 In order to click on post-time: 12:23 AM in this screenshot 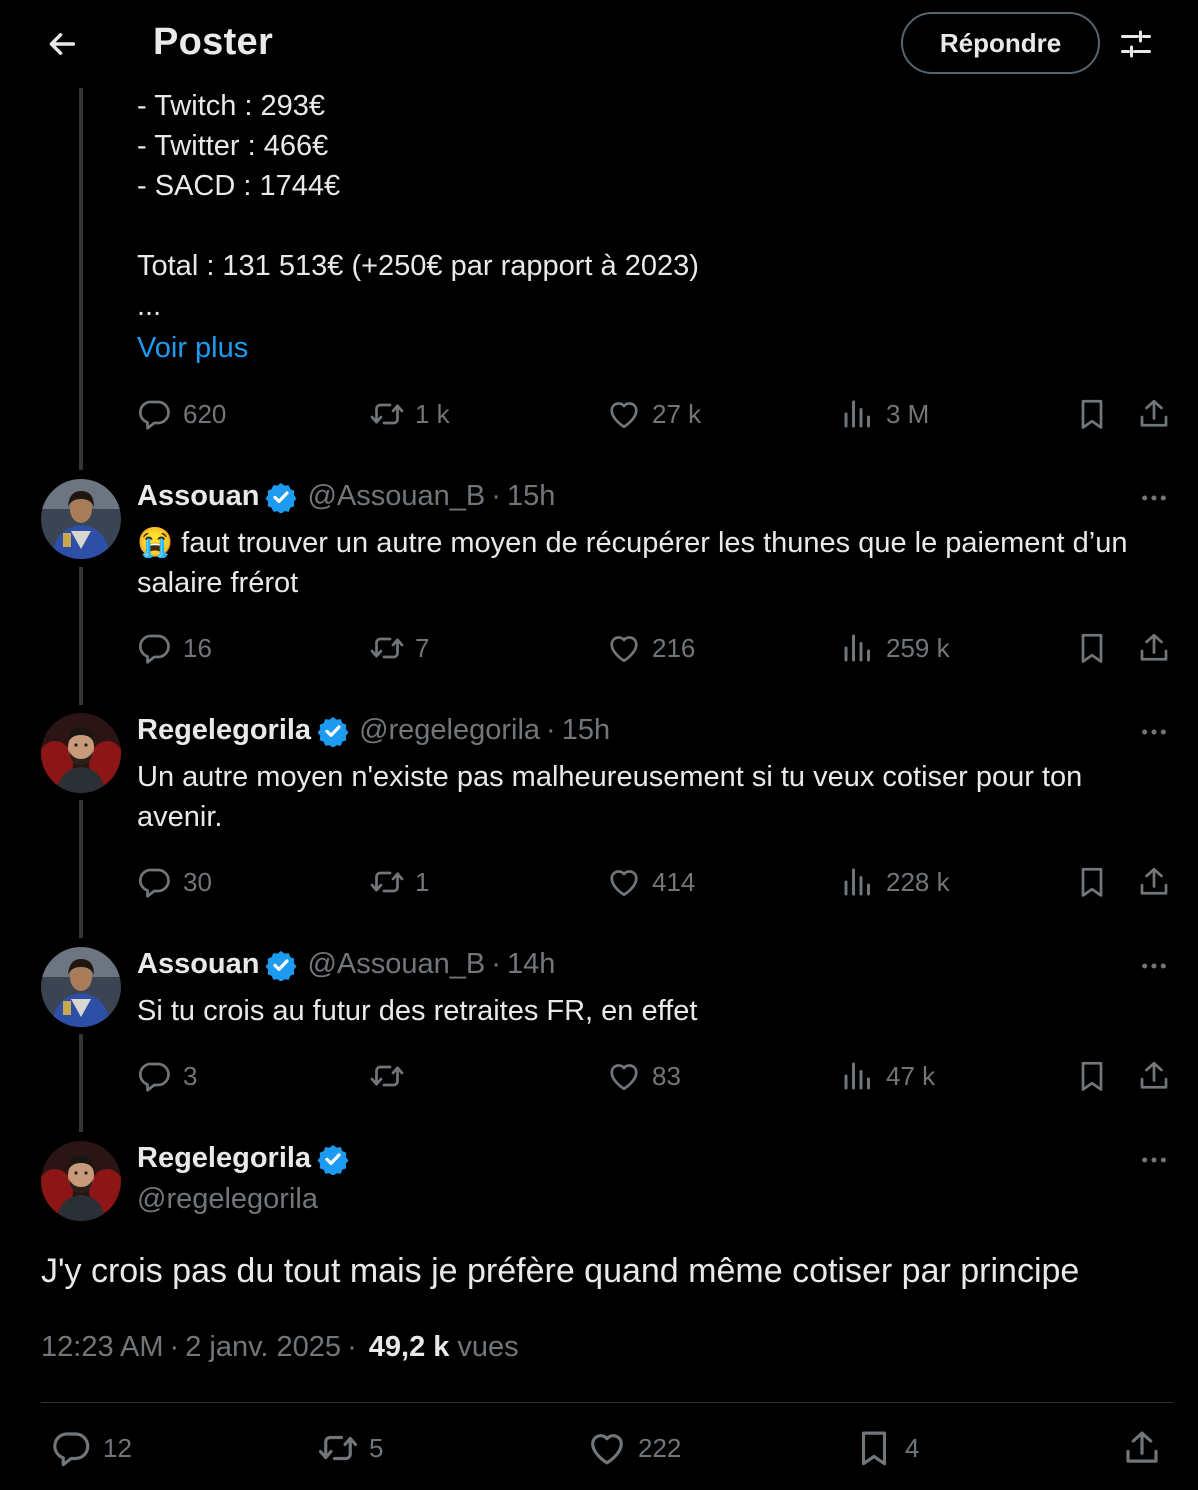, I will do `click(102, 1347)`.